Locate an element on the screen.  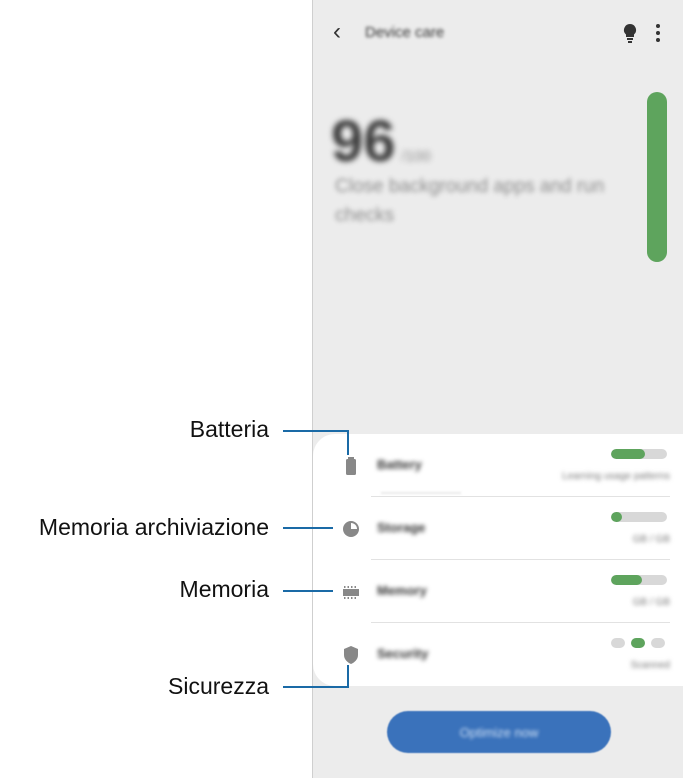
storage-level-bar is located at coordinates (639, 517).